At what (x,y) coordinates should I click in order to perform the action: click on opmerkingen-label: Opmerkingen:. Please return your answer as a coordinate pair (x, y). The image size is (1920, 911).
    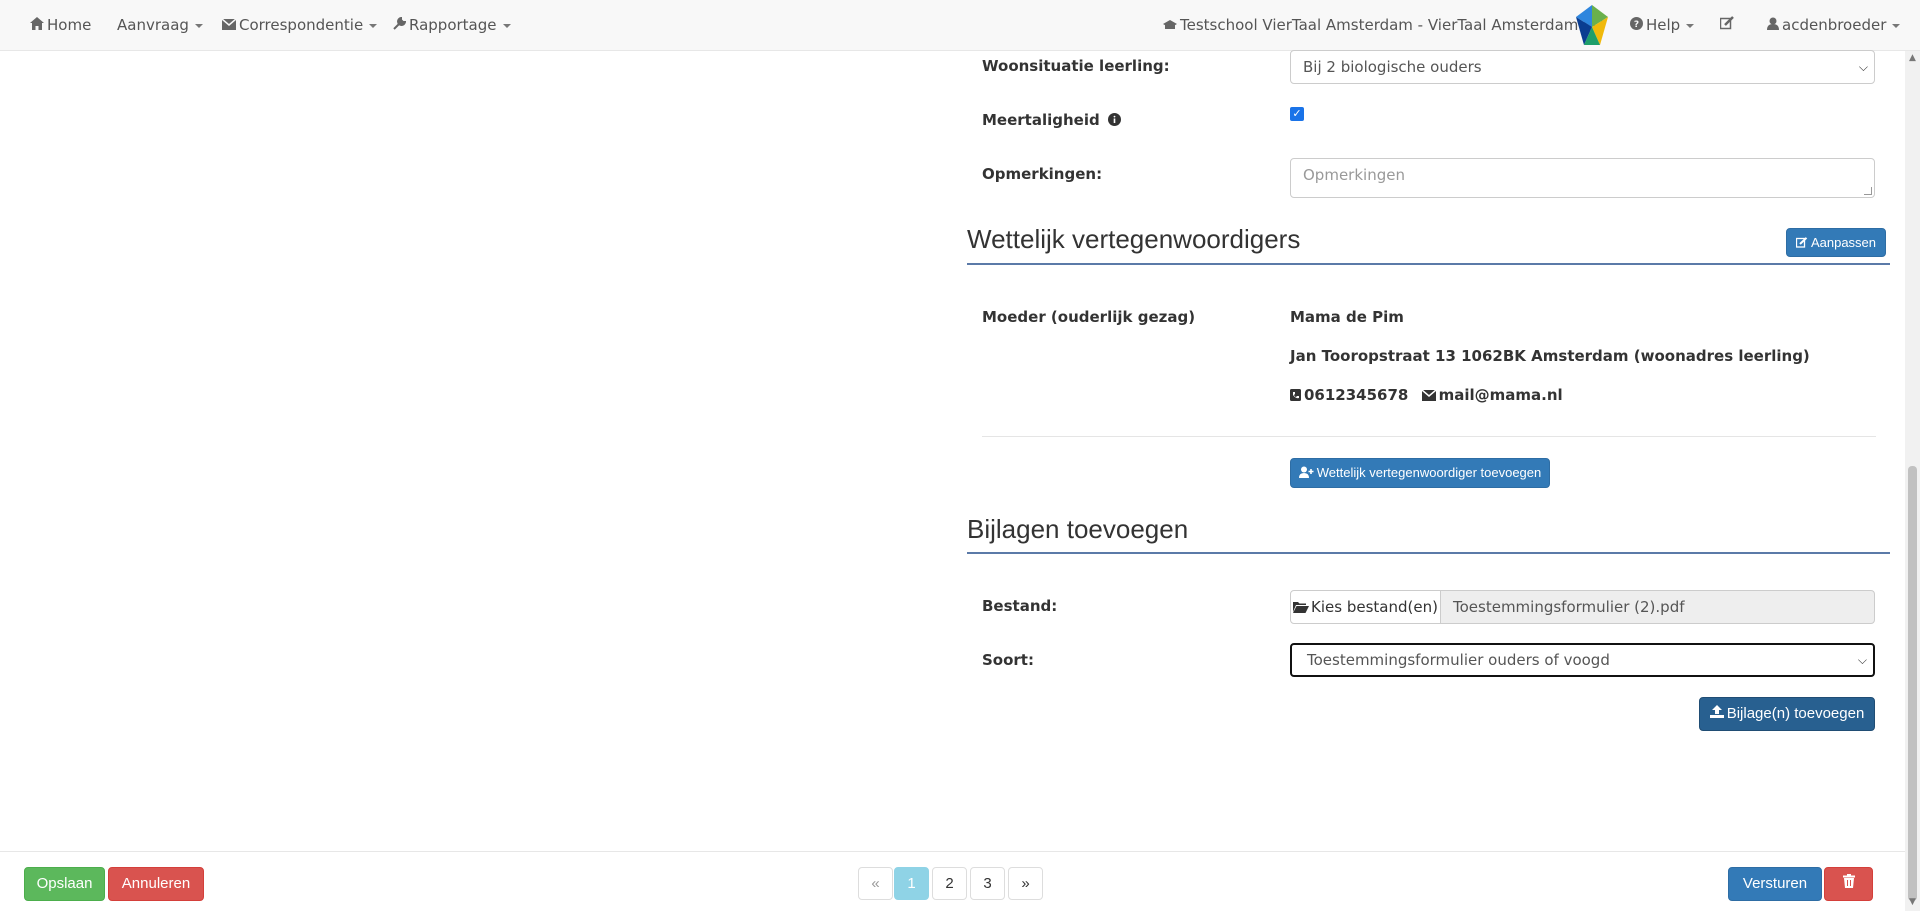
    Looking at the image, I should click on (1042, 174).